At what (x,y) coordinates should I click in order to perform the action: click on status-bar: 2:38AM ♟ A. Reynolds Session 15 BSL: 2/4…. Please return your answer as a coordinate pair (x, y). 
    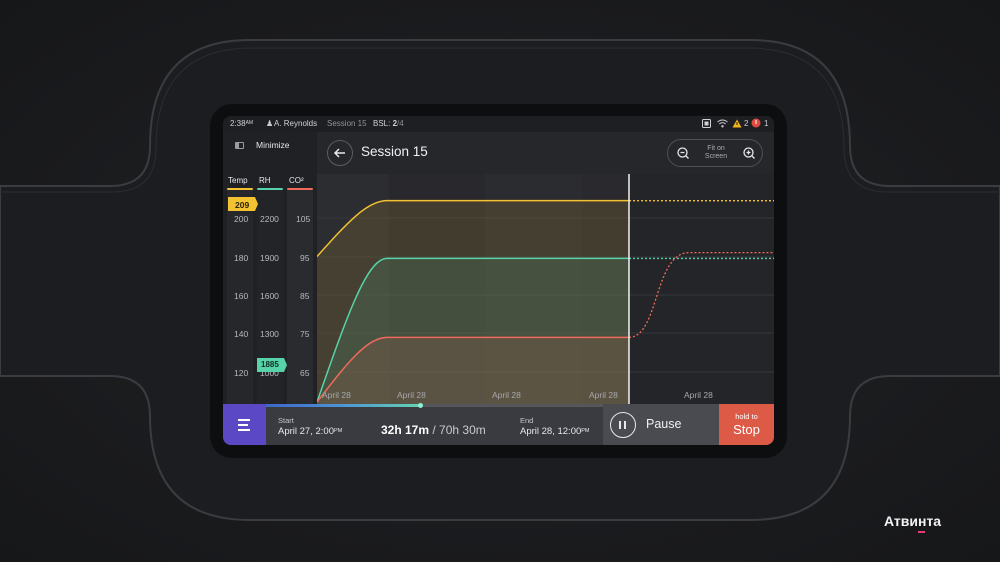
    Looking at the image, I should click on (498, 124).